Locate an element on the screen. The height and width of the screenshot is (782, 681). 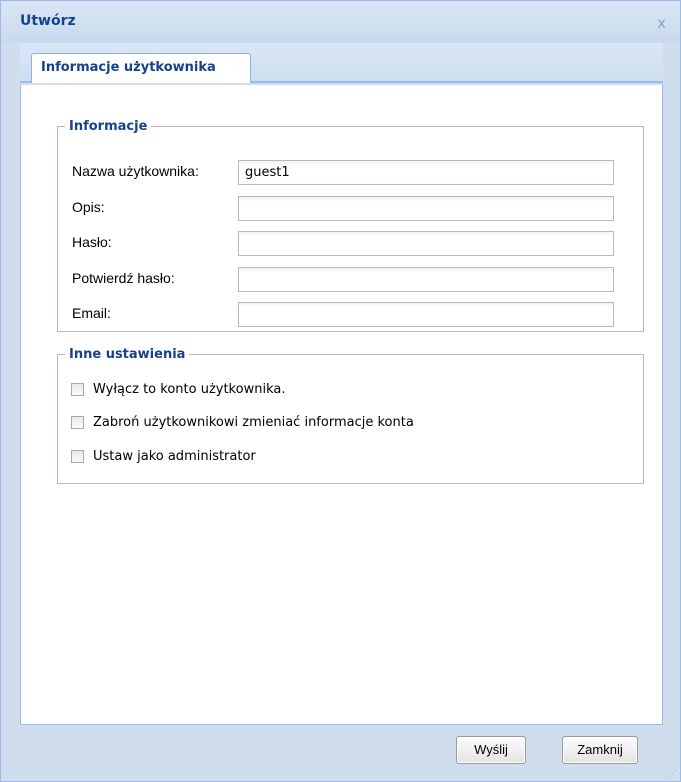
submit-button: Wyślij is located at coordinates (491, 750).